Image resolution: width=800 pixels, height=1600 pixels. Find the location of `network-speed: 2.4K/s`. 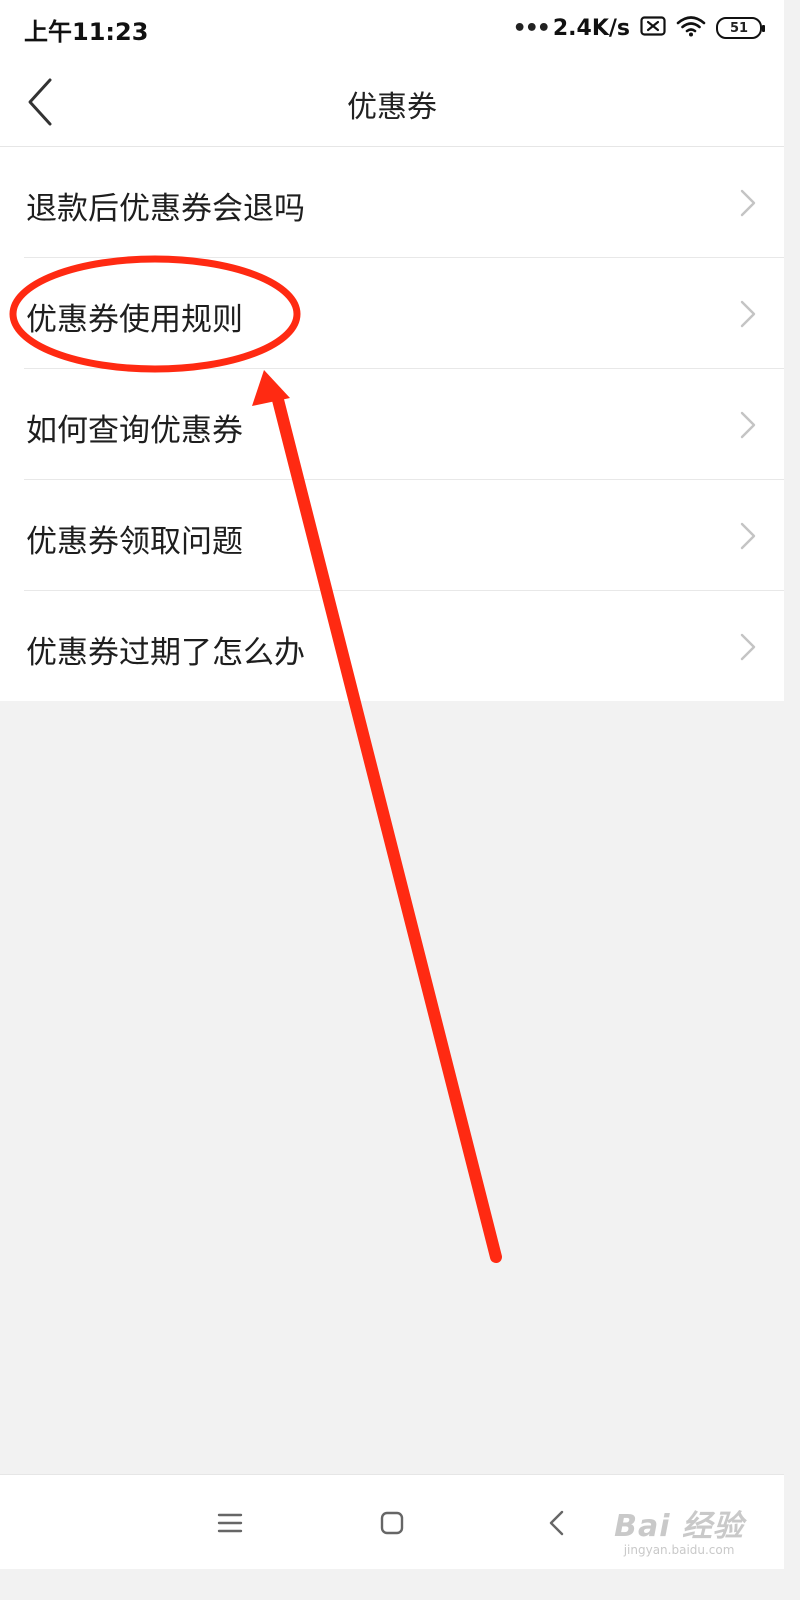

network-speed: 2.4K/s is located at coordinates (591, 28).